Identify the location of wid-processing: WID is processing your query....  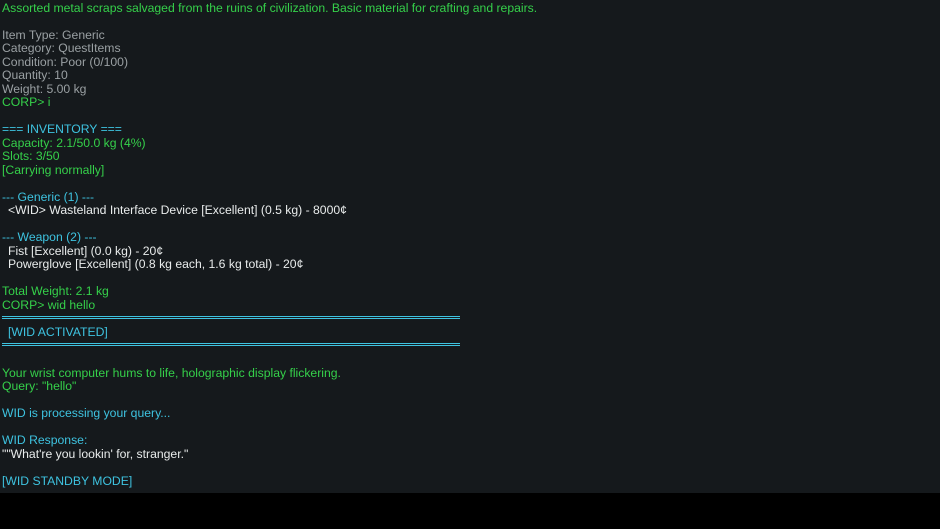
(86, 413).